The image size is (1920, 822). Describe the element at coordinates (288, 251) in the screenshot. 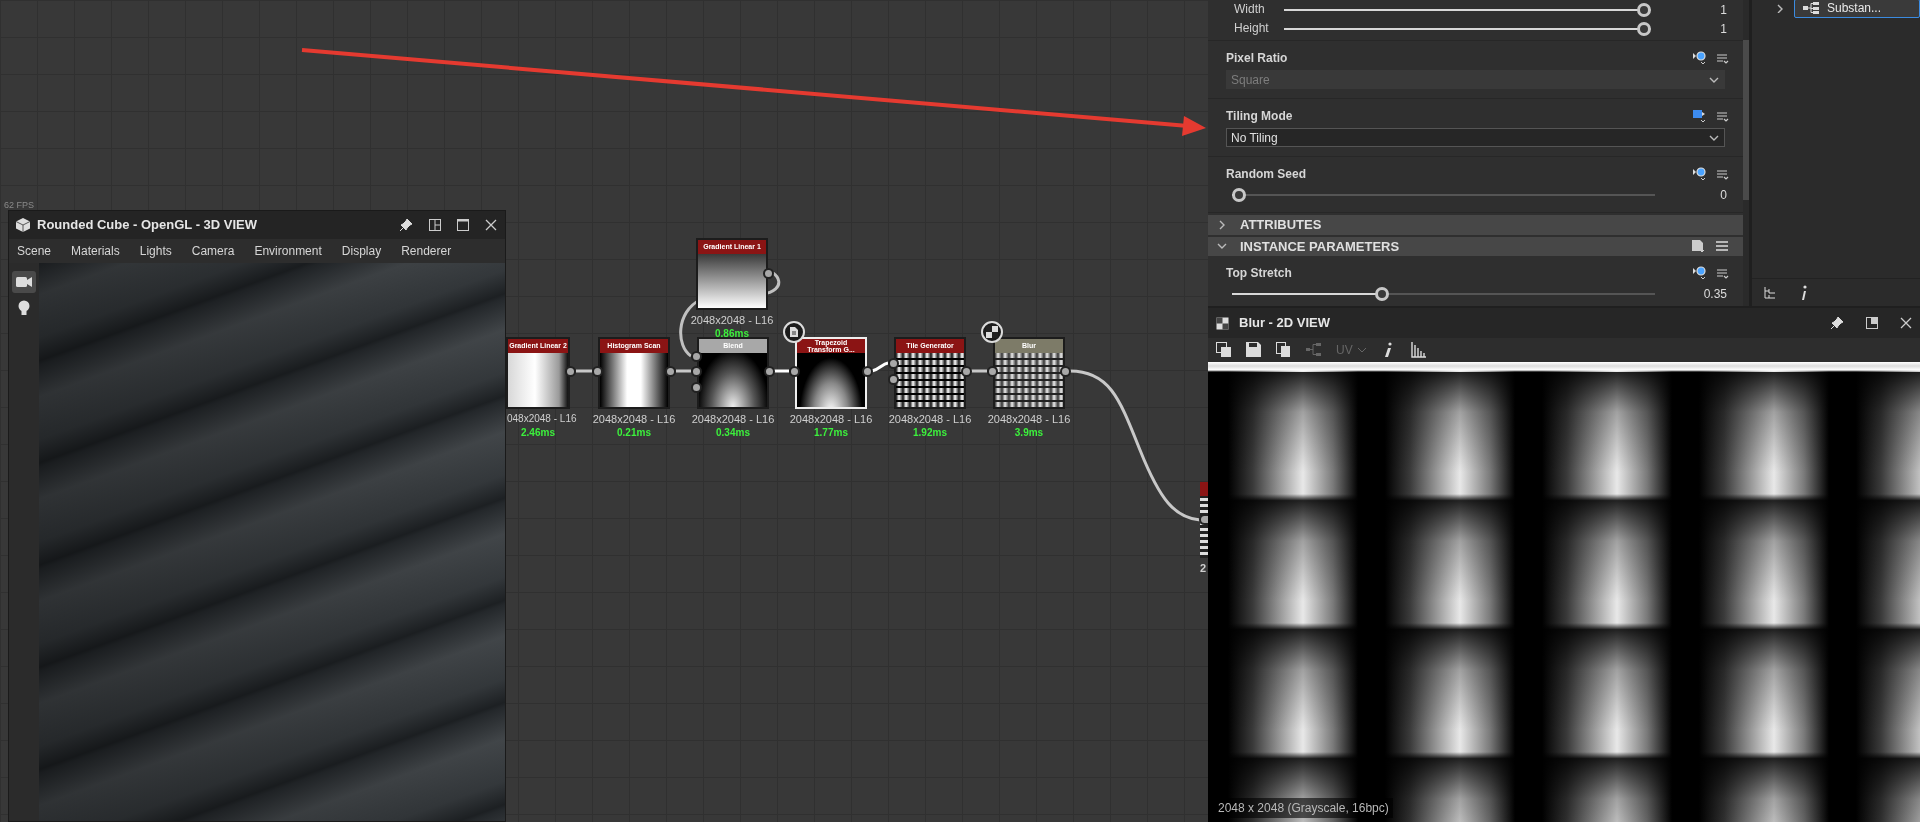

I see `menu-item: Environment` at that location.